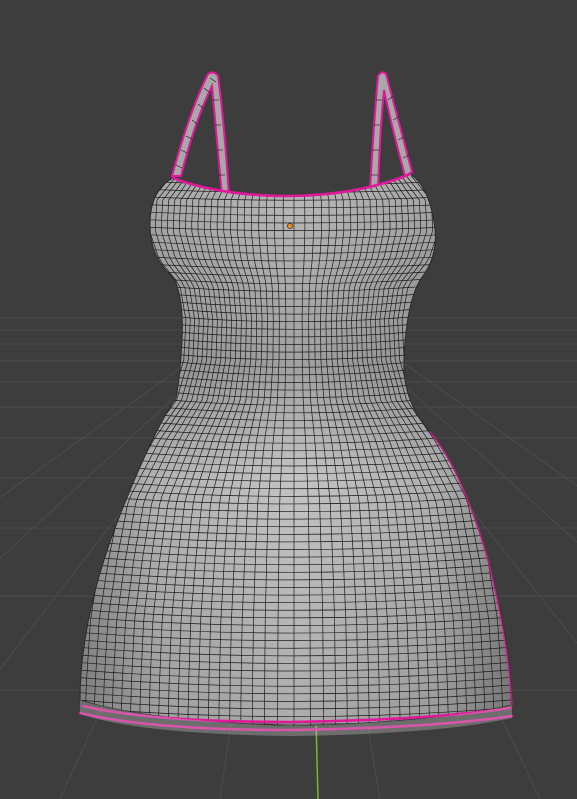  What do you see at coordinates (391, 131) in the screenshot?
I see `right-strap` at bounding box center [391, 131].